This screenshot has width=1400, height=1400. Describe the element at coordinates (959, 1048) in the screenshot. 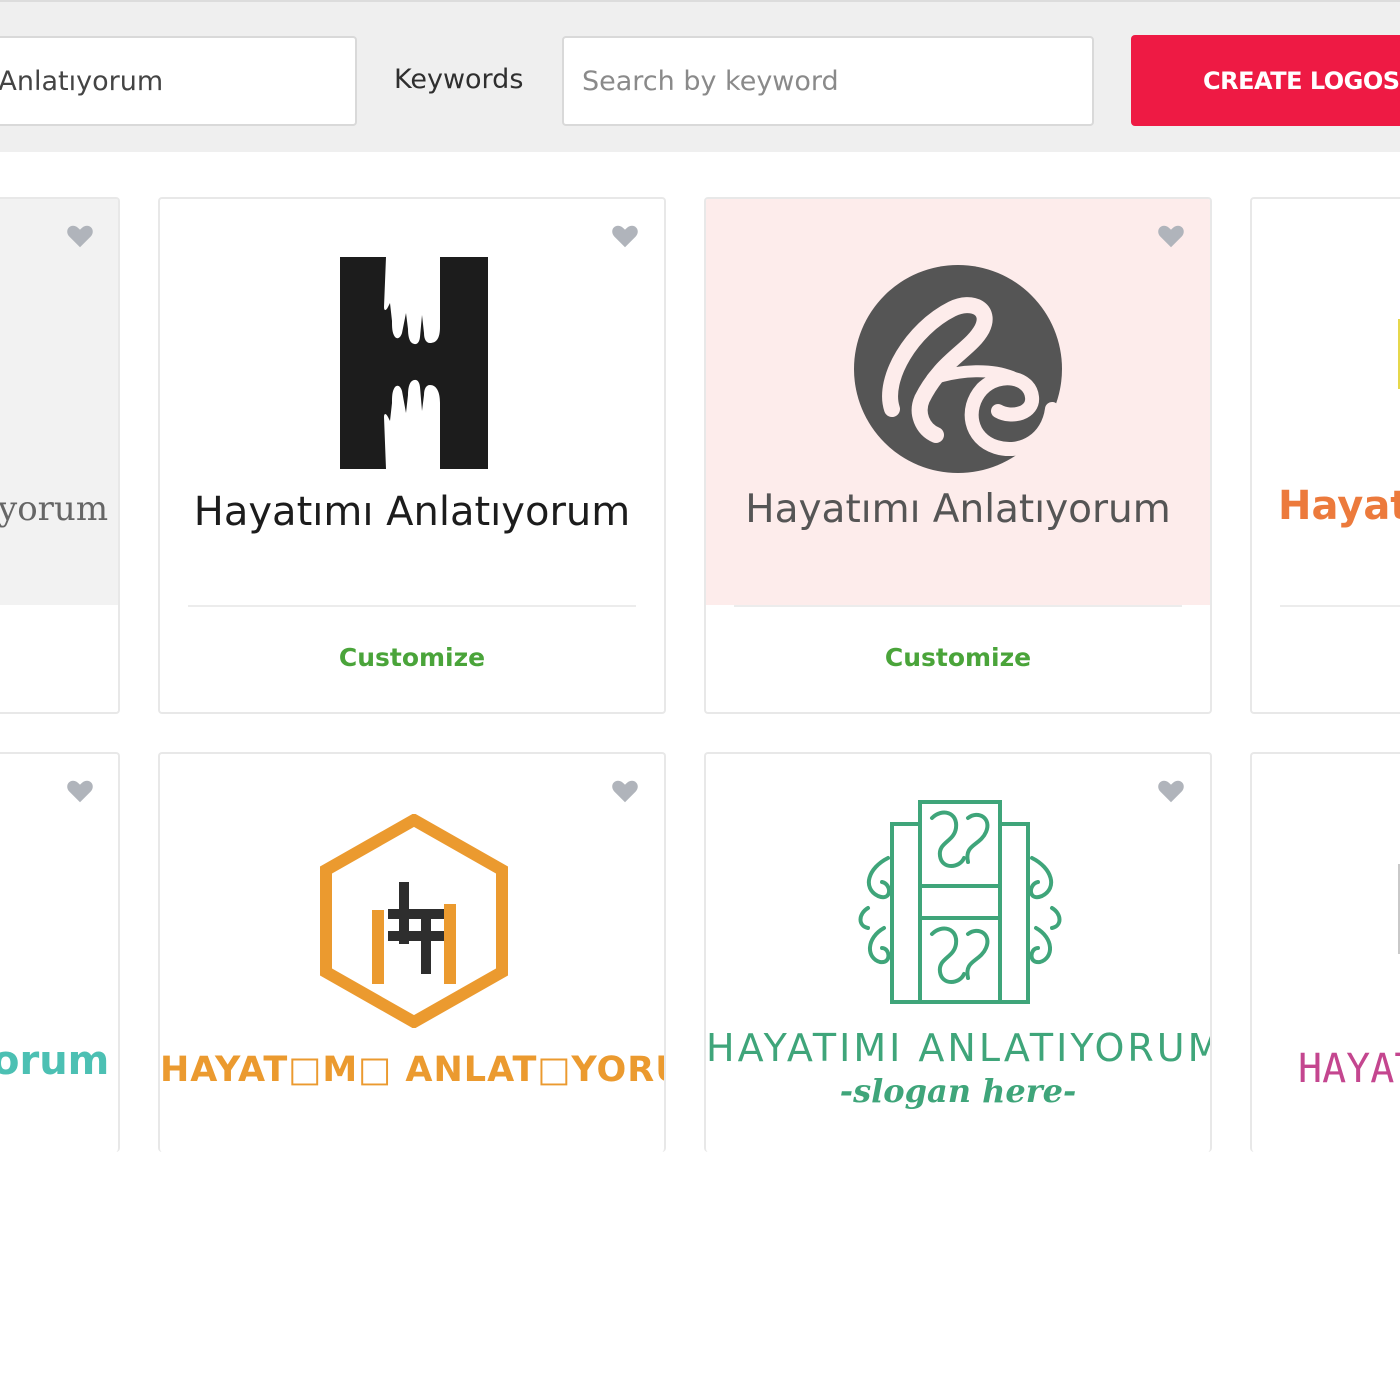

I see `logo-brand-text: HAYATIMI ANLATIYORUM` at that location.